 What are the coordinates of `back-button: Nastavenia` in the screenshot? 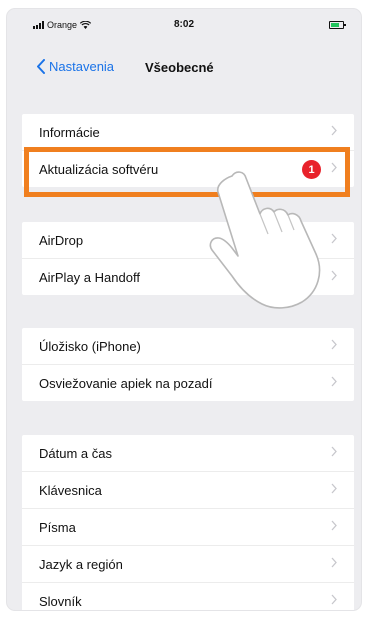 It's located at (75, 66).